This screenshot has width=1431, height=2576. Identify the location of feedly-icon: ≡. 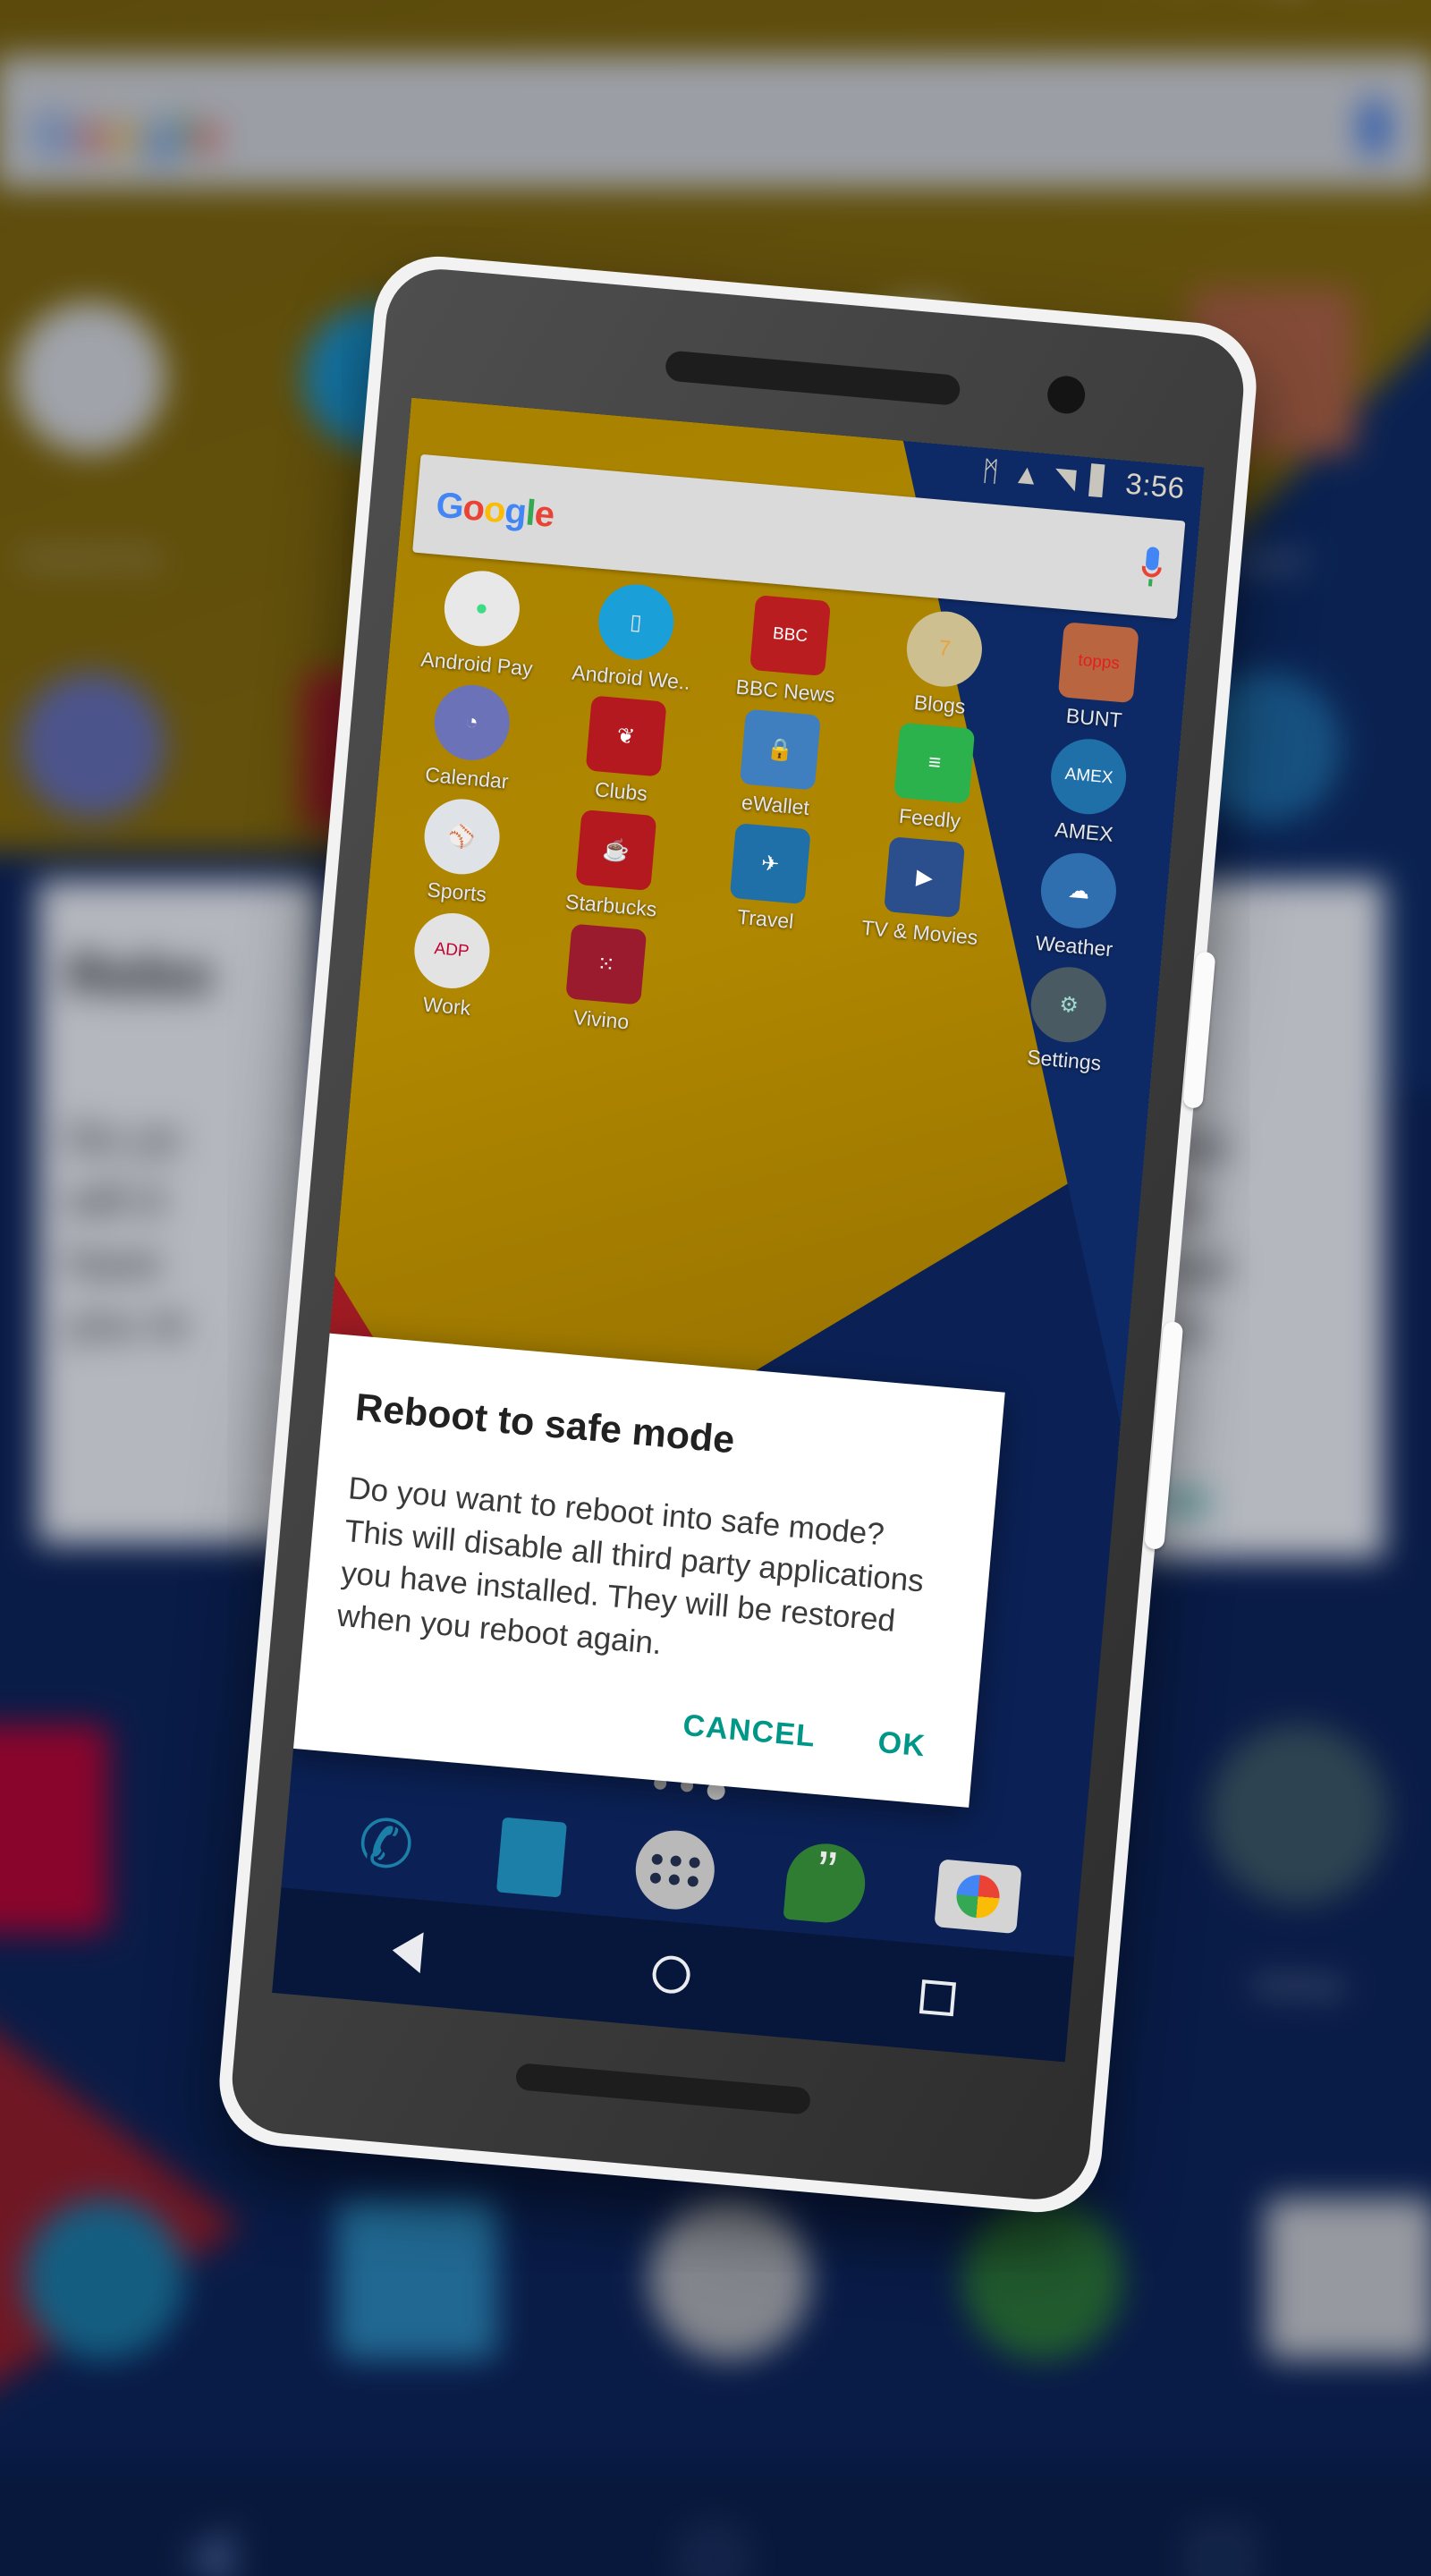
(935, 763).